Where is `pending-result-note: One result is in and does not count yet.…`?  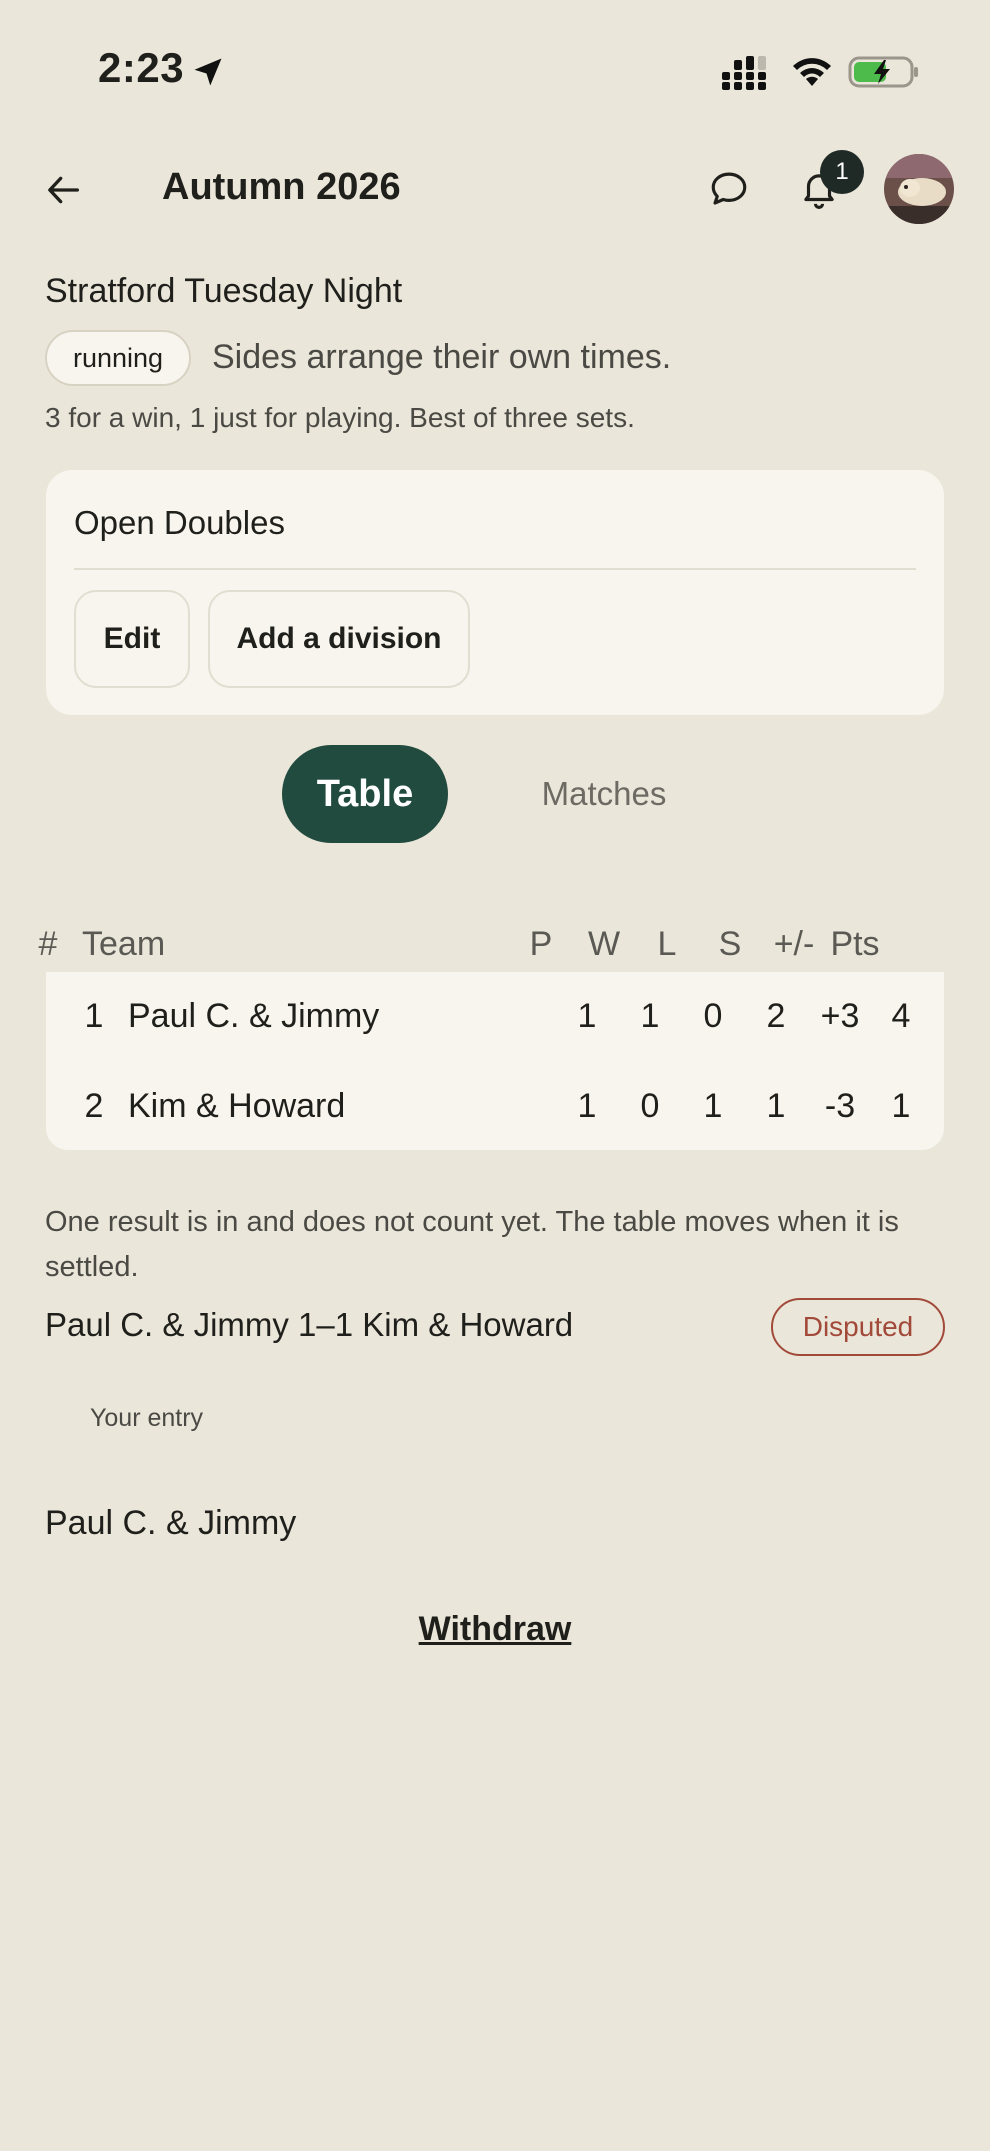 pending-result-note: One result is in and does not count yet.… is located at coordinates (472, 1244).